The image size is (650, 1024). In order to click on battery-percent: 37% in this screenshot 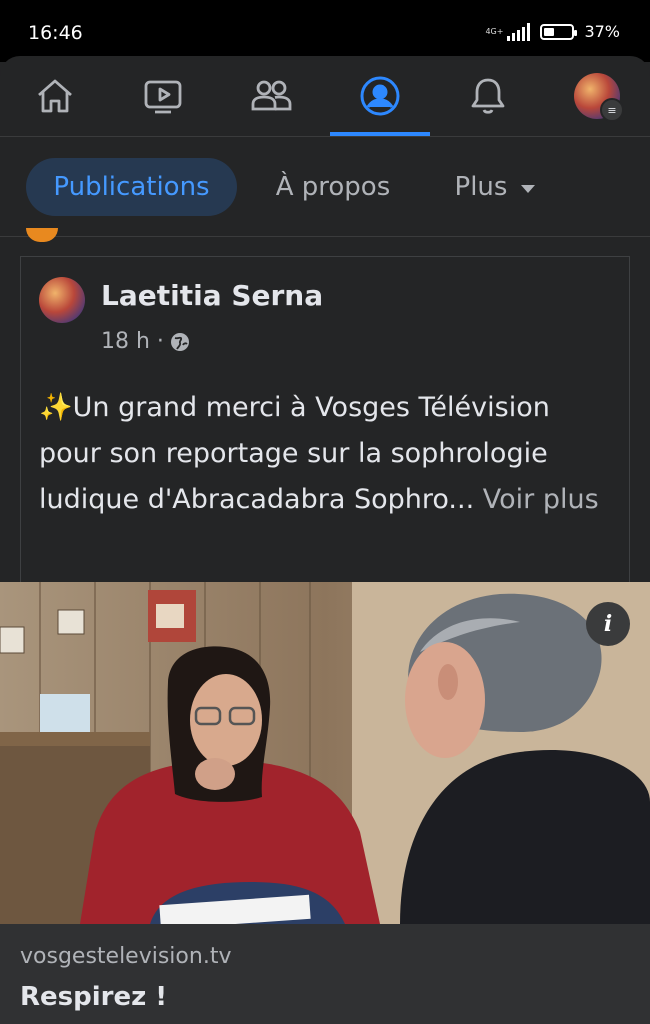, I will do `click(602, 31)`.